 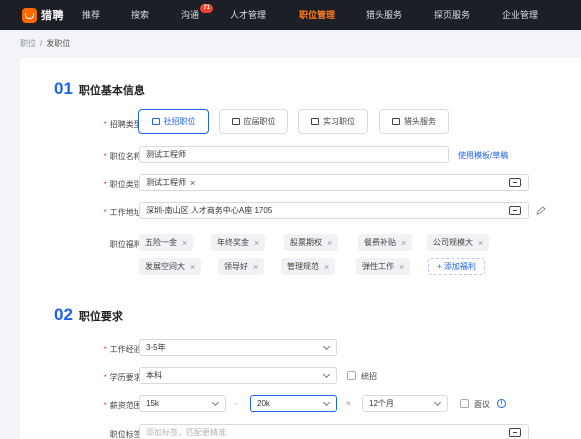 I want to click on benefit-chip: 股票期权 ×, so click(x=311, y=242).